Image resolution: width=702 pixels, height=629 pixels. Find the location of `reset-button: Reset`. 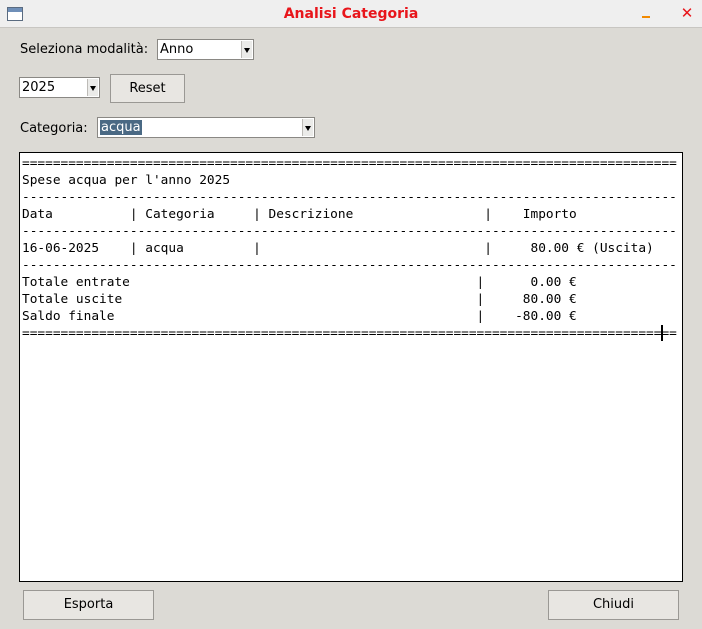

reset-button: Reset is located at coordinates (147, 88).